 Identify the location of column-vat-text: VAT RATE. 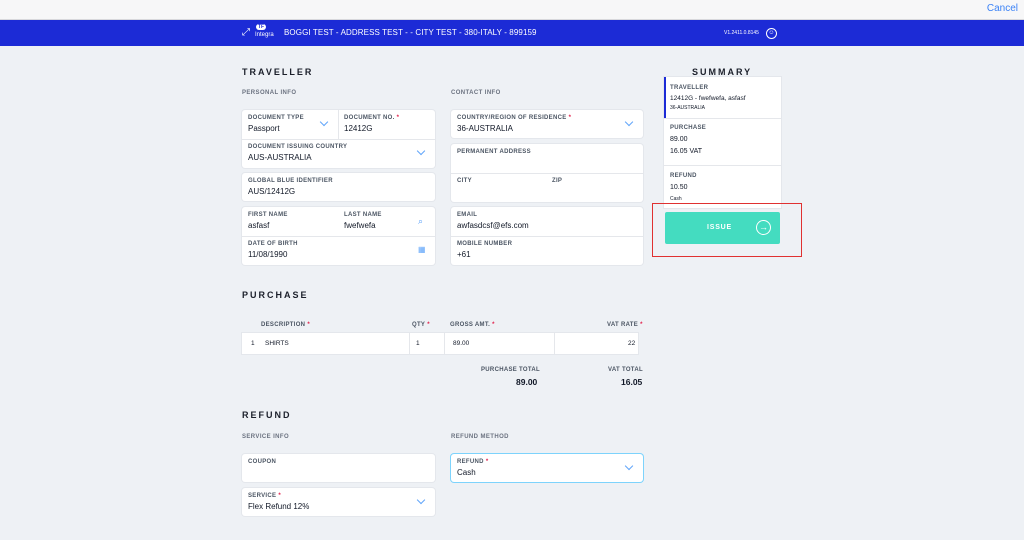
(623, 325).